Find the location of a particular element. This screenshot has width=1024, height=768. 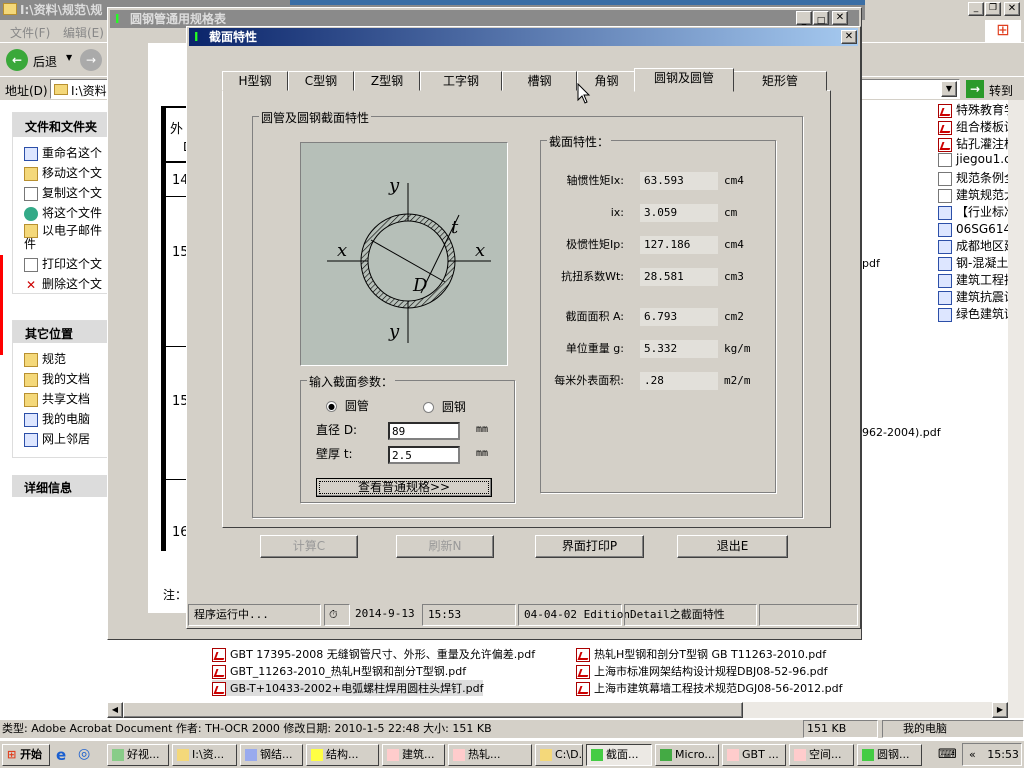

forward-arrow-icon: → is located at coordinates (91, 60).